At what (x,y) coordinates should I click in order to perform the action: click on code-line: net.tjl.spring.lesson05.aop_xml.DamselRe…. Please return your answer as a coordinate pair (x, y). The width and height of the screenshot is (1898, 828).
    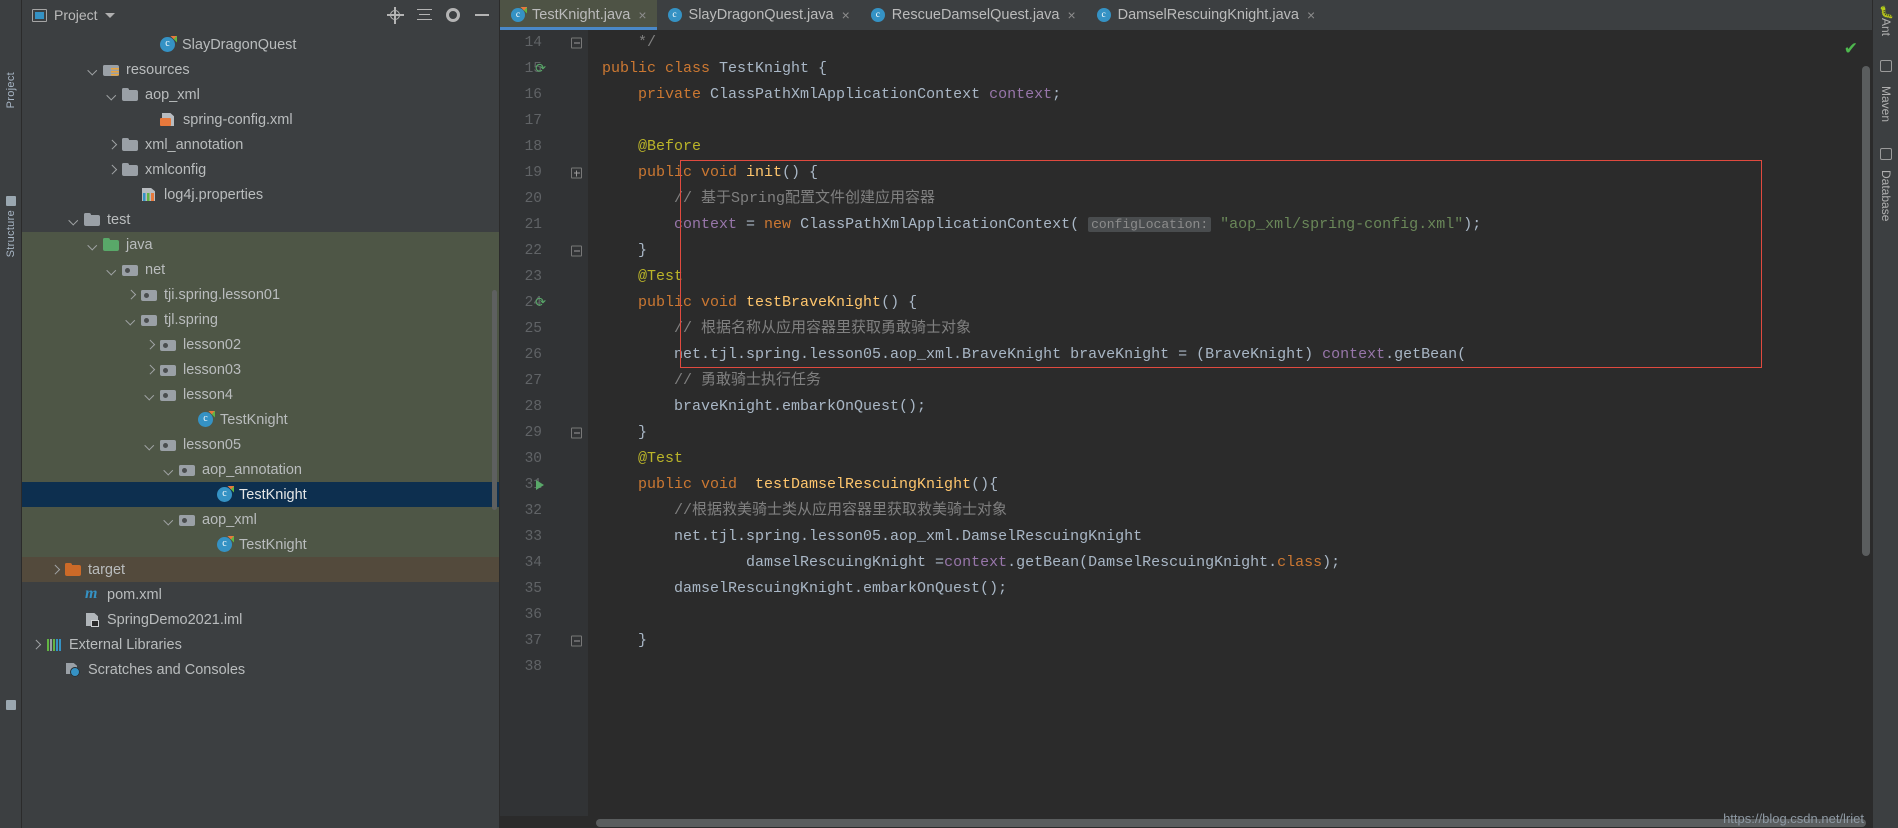
    Looking at the image, I should click on (1230, 537).